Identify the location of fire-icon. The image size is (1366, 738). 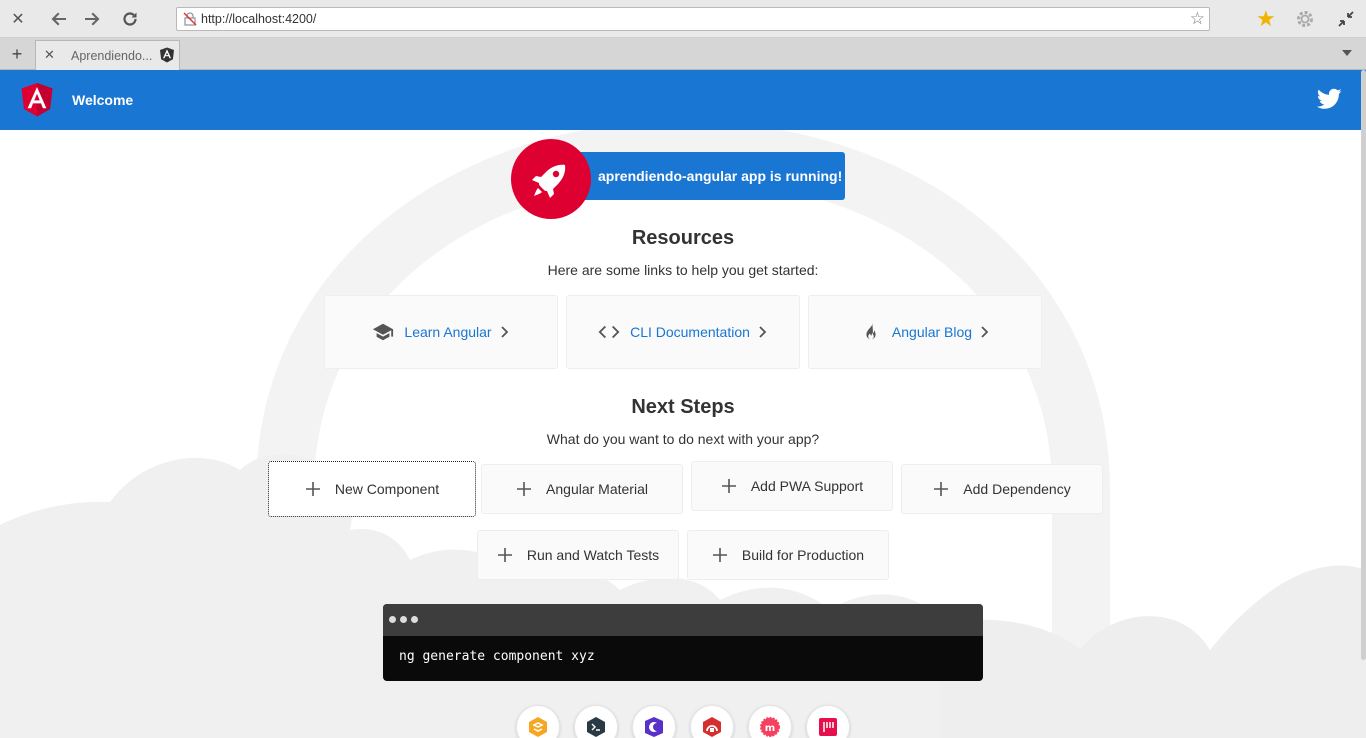
(871, 330).